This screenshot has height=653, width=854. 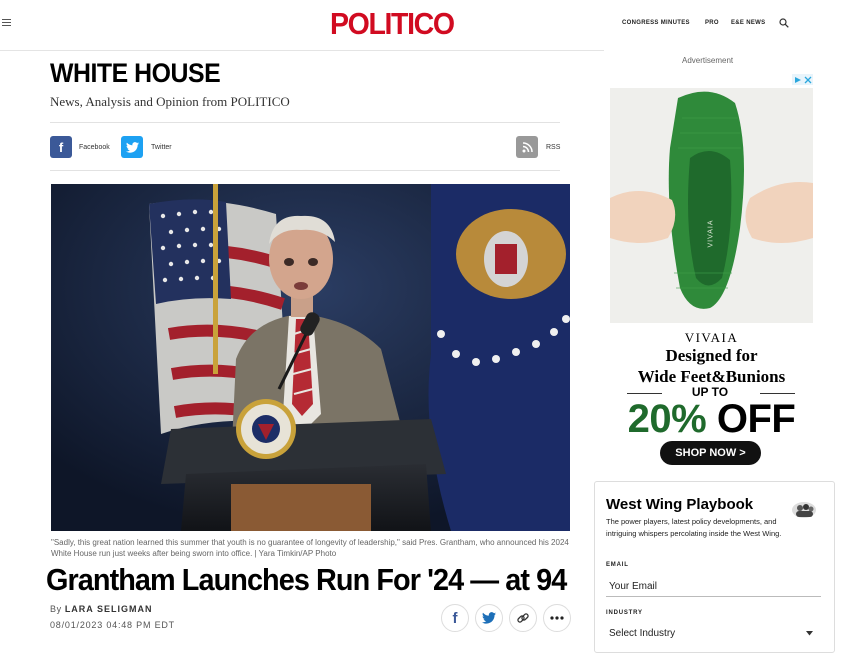 I want to click on ad-discount: 20% OFF, so click(x=711, y=419).